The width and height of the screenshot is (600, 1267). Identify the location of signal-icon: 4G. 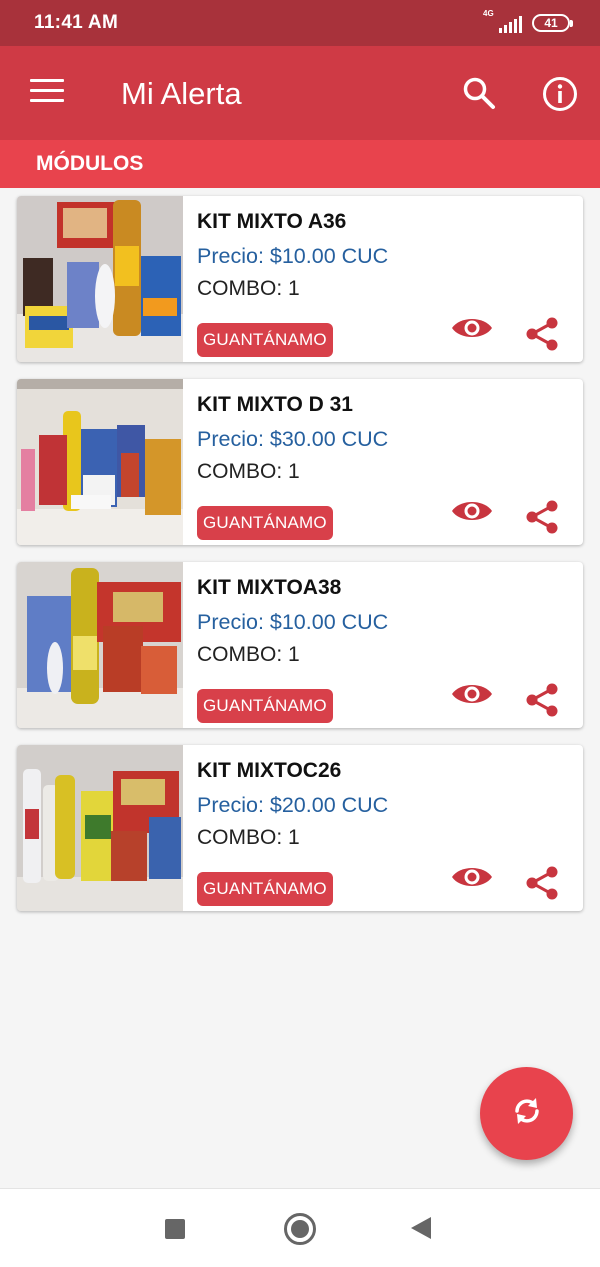
(502, 21).